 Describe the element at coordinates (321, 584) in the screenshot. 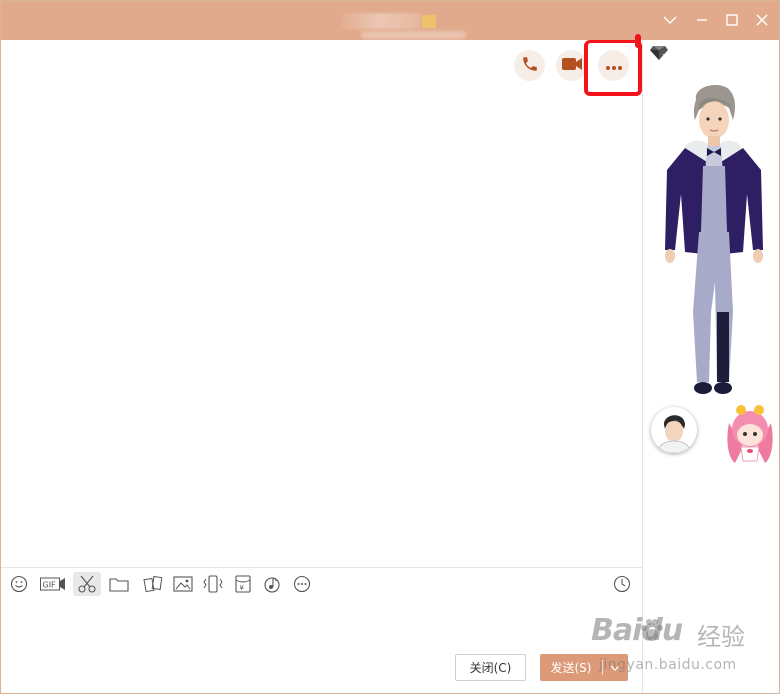

I see `input-toolbar: GIF ¥` at that location.